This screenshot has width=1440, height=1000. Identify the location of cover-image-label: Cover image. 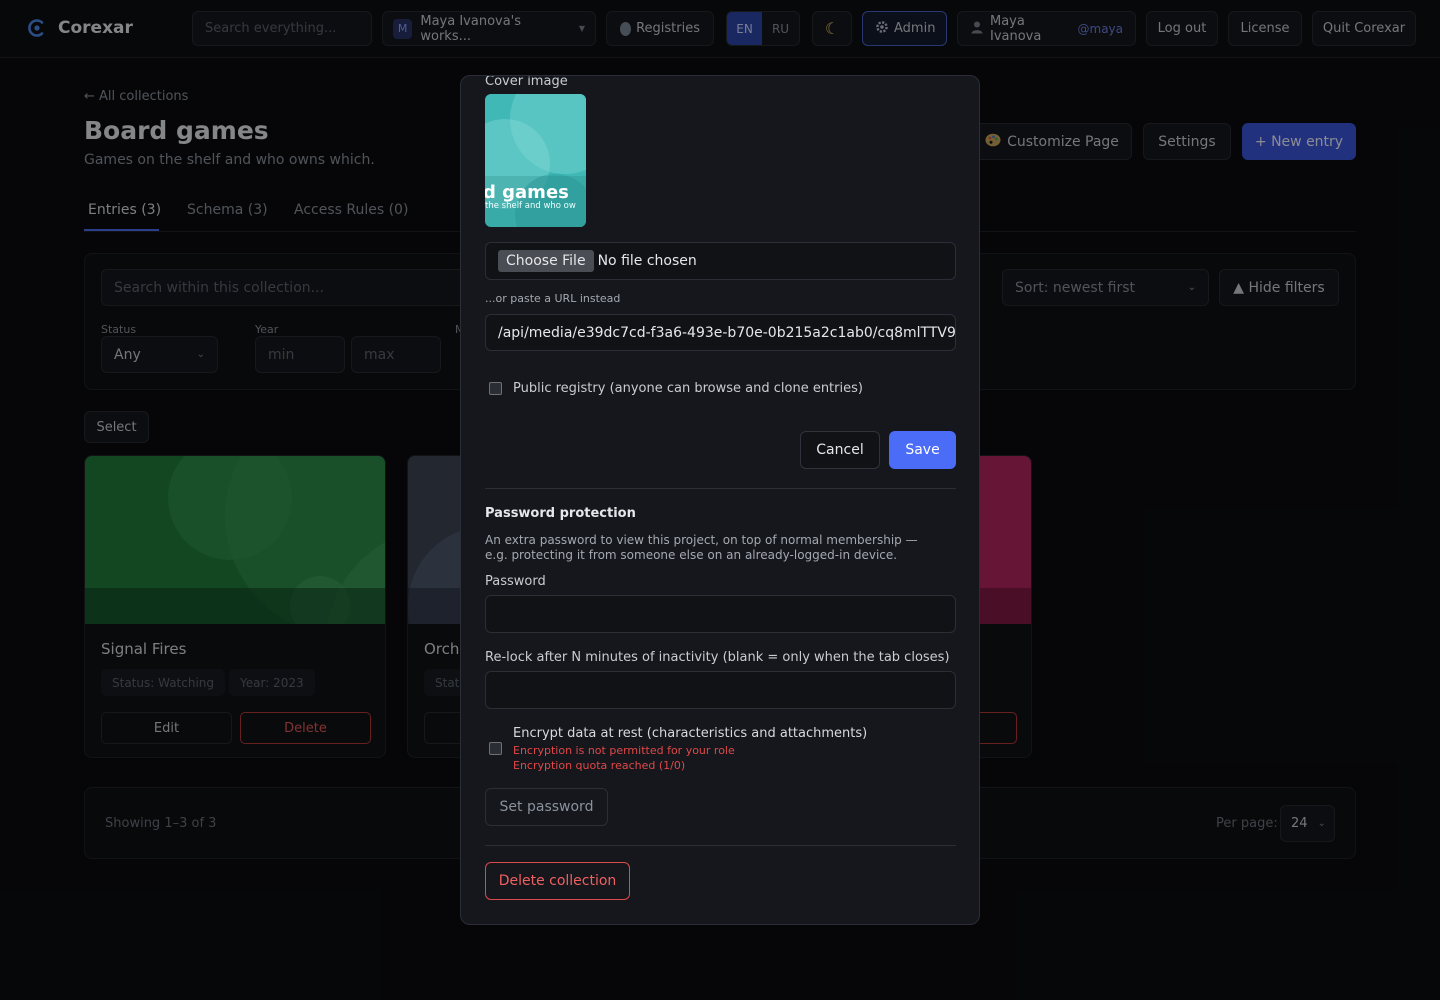
(526, 82).